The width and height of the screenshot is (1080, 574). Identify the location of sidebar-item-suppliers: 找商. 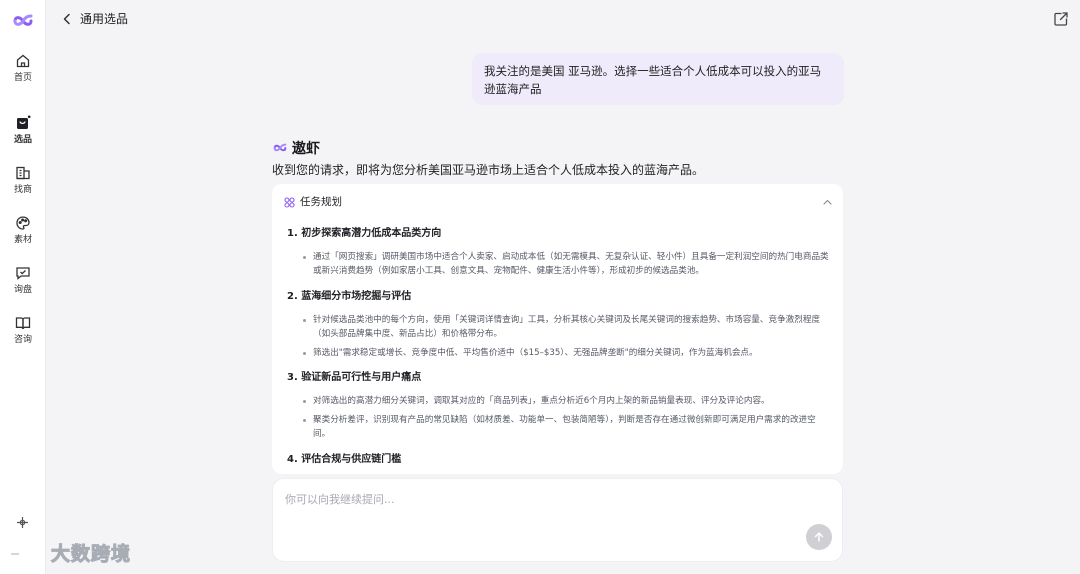
(23, 185).